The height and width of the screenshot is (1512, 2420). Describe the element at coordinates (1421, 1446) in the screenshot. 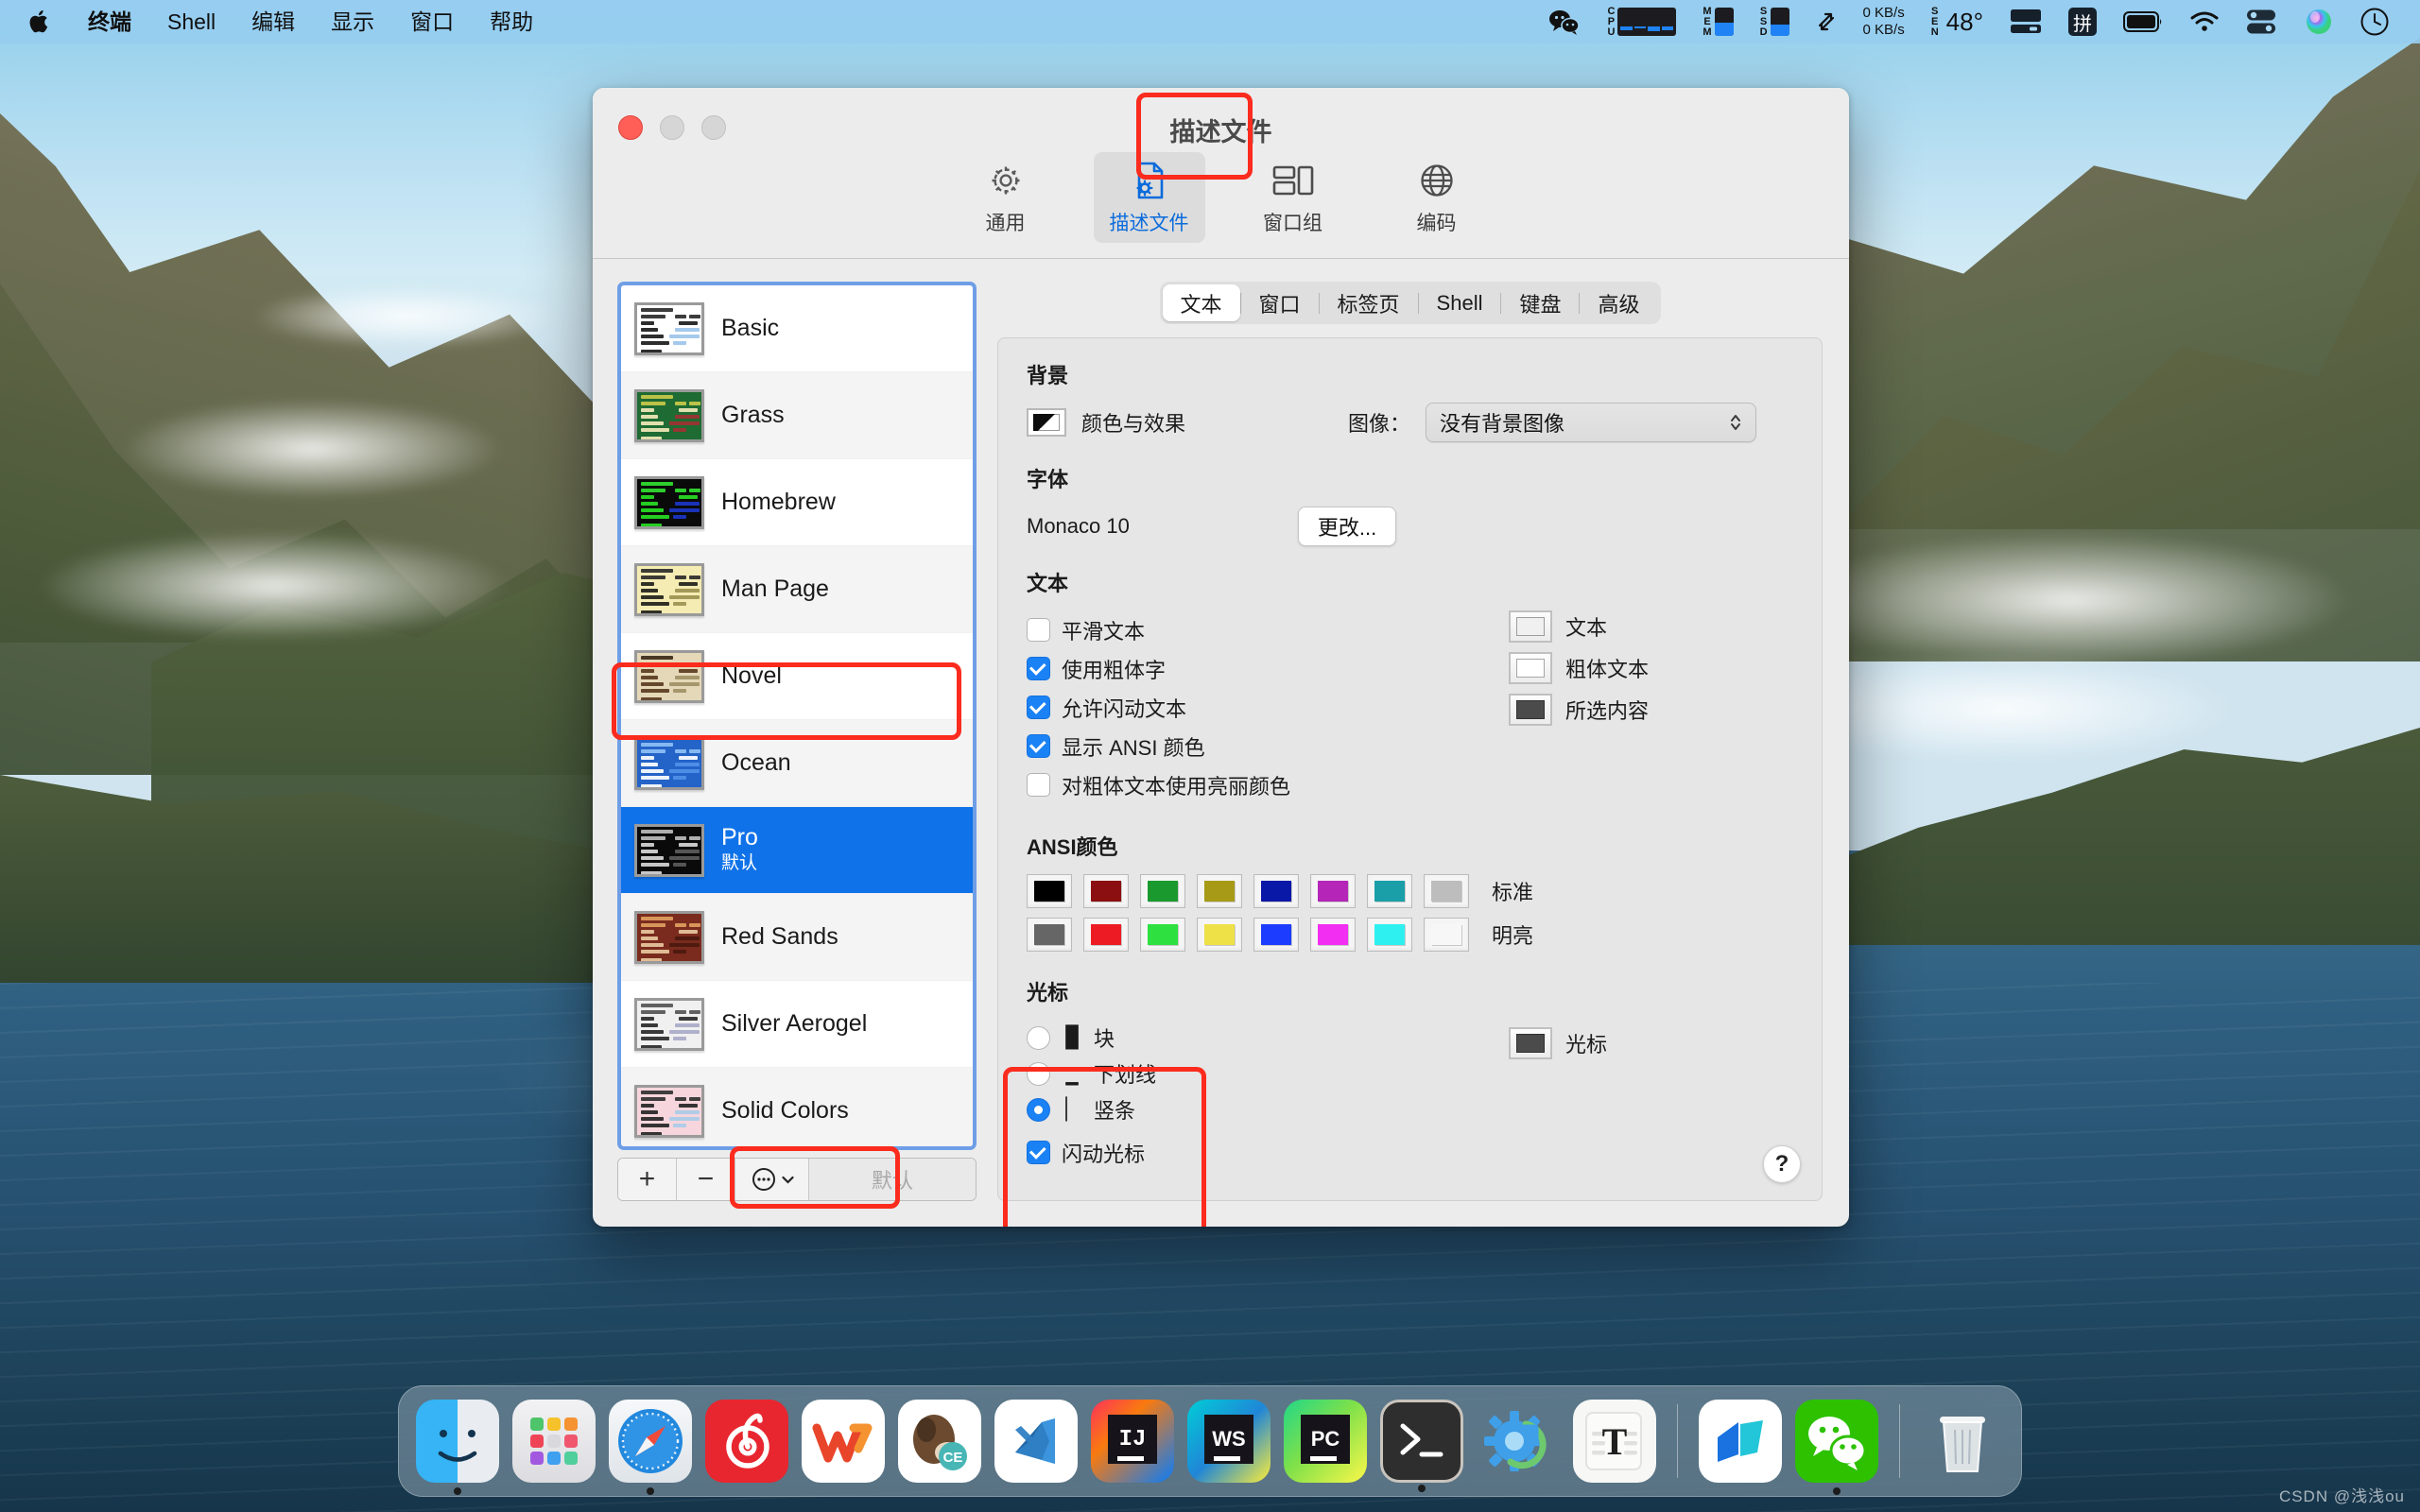

I see `dock-item-terminal` at that location.